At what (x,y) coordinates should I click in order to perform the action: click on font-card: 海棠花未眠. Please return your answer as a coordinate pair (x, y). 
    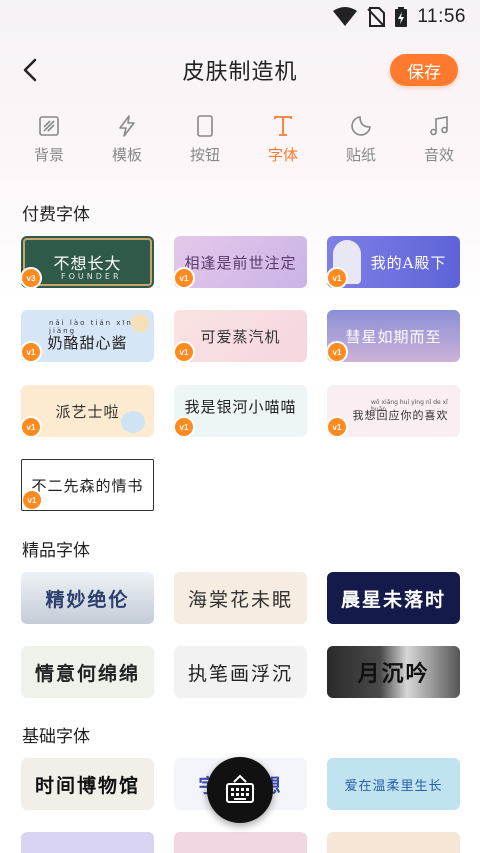
    Looking at the image, I should click on (240, 598).